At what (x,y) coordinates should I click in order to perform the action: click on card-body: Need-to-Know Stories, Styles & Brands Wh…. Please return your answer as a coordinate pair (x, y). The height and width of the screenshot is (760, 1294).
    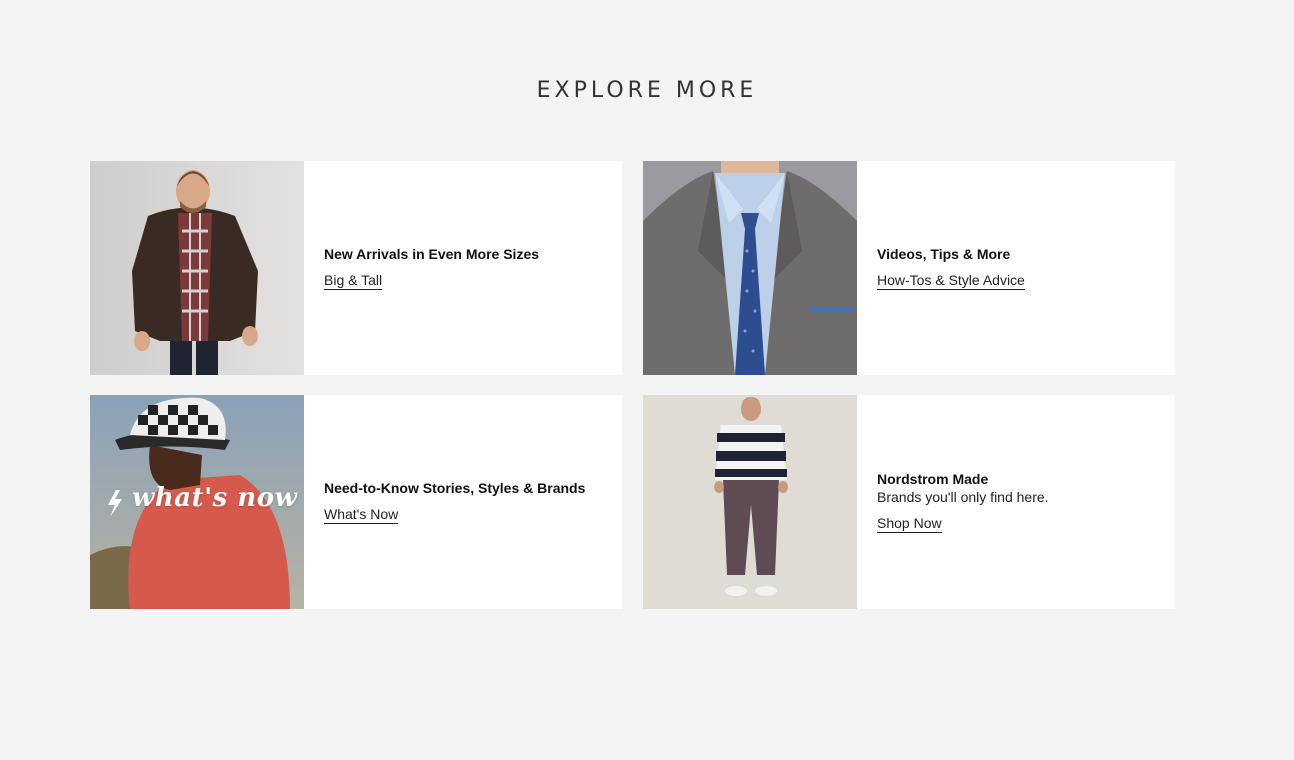
    Looking at the image, I should click on (463, 502).